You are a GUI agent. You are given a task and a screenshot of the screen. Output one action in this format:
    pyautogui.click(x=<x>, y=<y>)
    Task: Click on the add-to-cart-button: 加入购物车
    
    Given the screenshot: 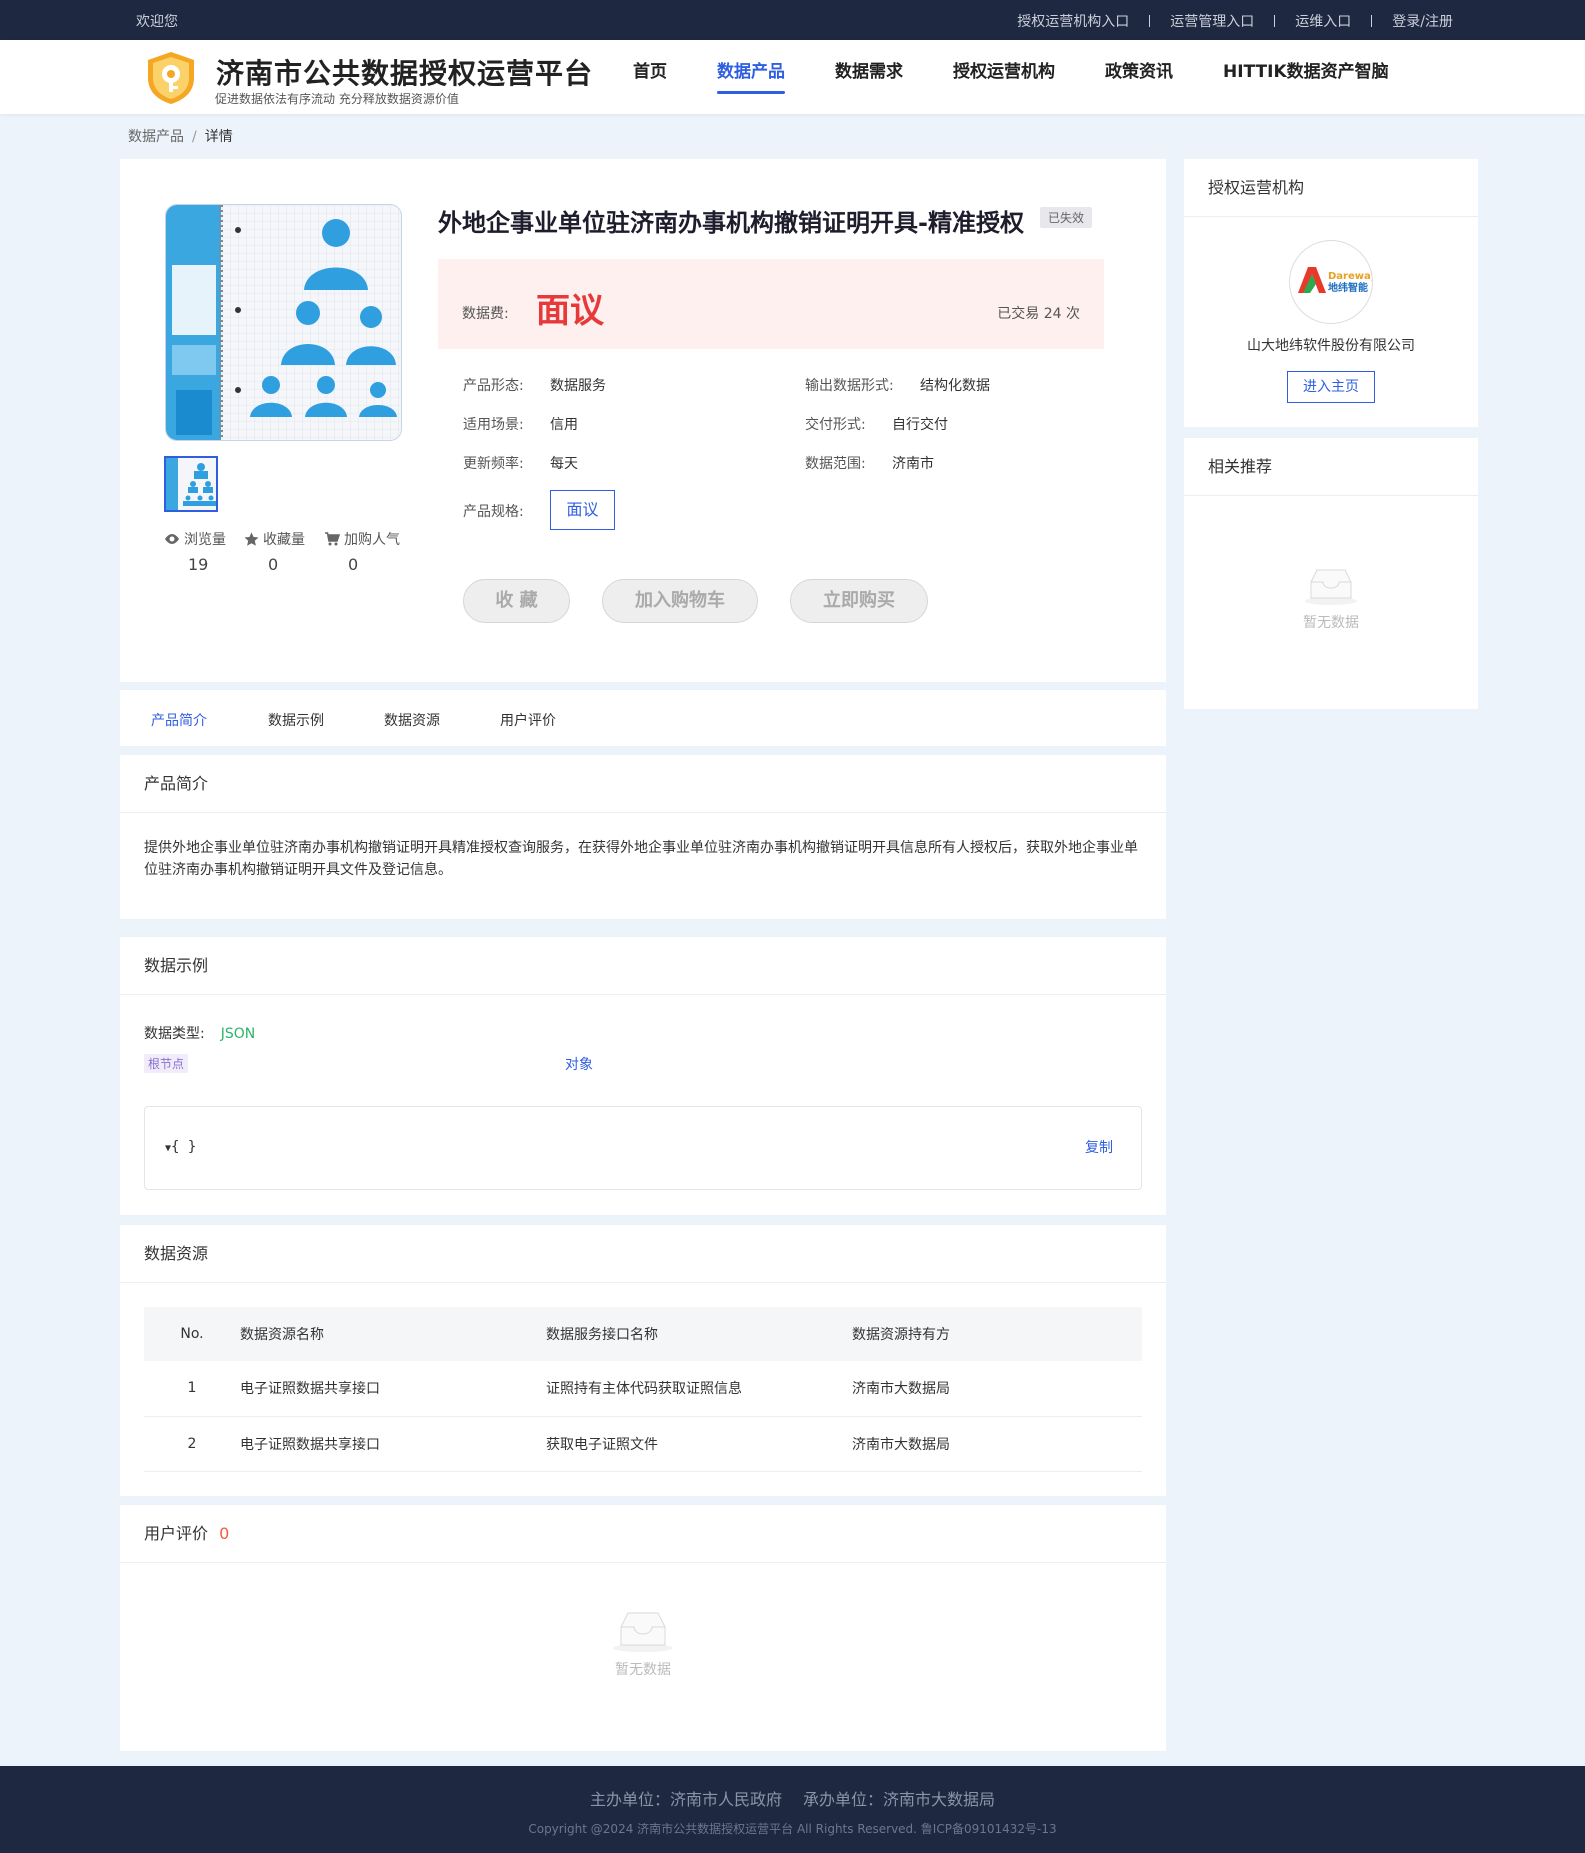 What is the action you would take?
    pyautogui.click(x=680, y=601)
    